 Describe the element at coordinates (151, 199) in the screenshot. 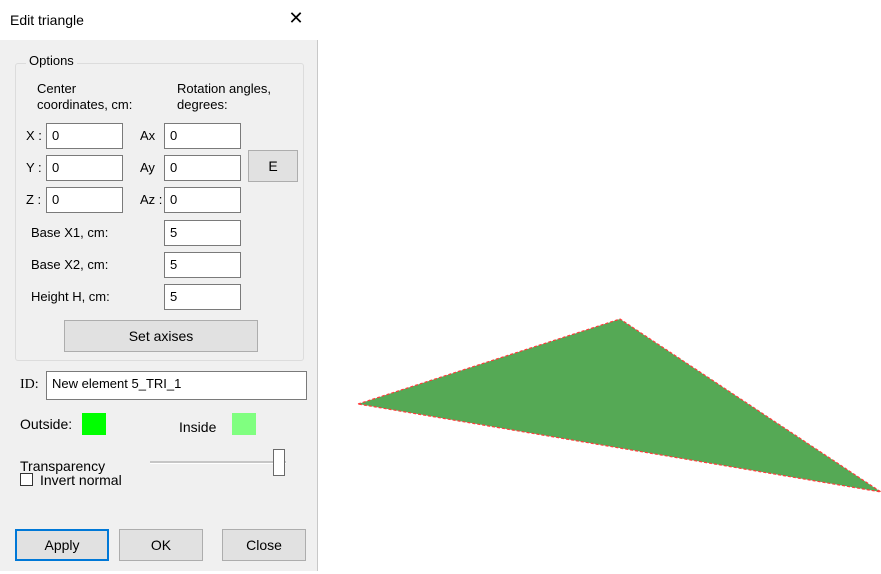

I see `az-label: Az :` at that location.